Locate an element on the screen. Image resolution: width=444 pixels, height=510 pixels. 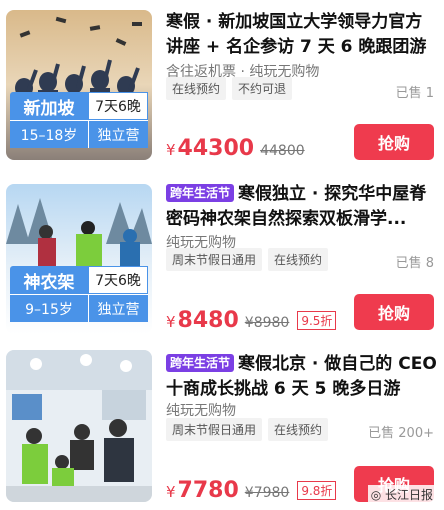
badge-age: 9–15岁 is located at coordinates (49, 308).